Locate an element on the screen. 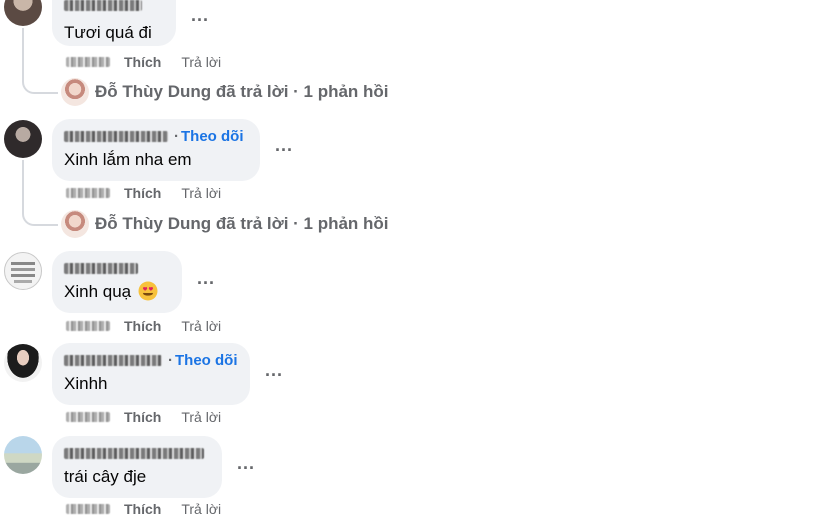  comment-text: Xinh lắm nha em is located at coordinates (128, 159).